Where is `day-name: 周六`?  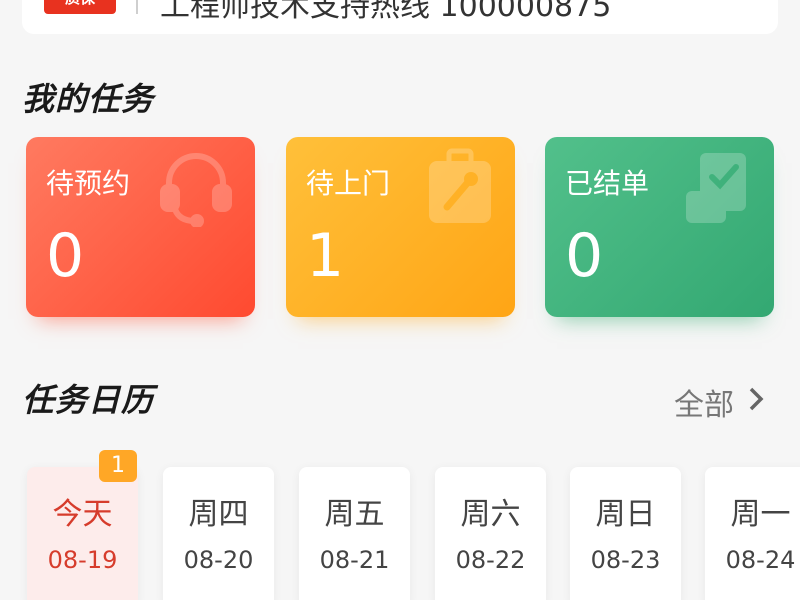 day-name: 周六 is located at coordinates (490, 514).